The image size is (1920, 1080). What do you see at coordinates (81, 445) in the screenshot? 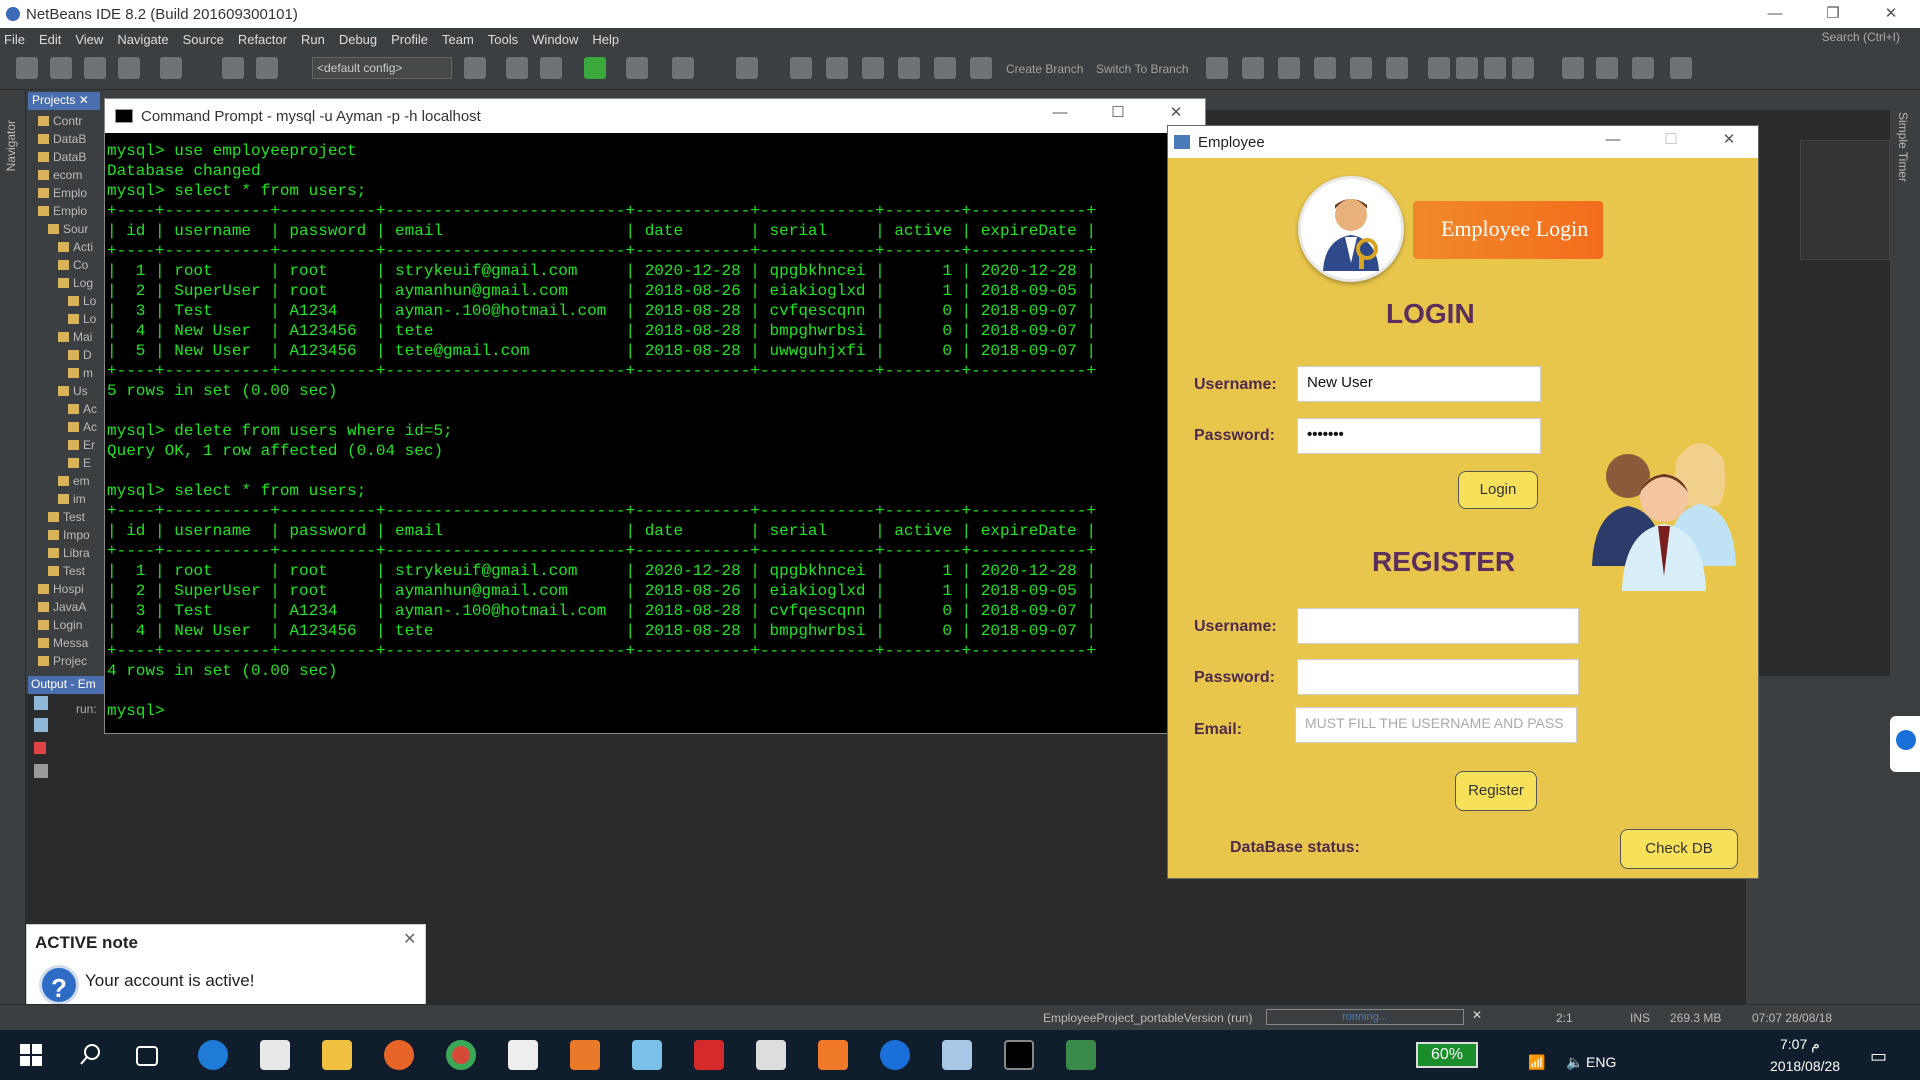
I see `tree-item: Er` at bounding box center [81, 445].